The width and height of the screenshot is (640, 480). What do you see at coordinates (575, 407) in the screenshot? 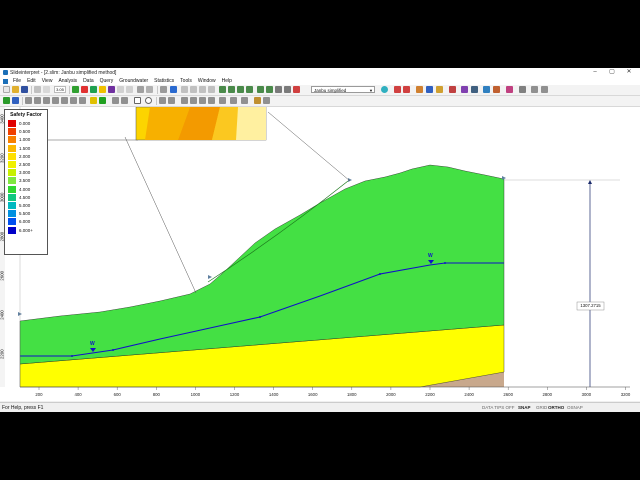
I see `status-osnap: OSNAP` at bounding box center [575, 407].